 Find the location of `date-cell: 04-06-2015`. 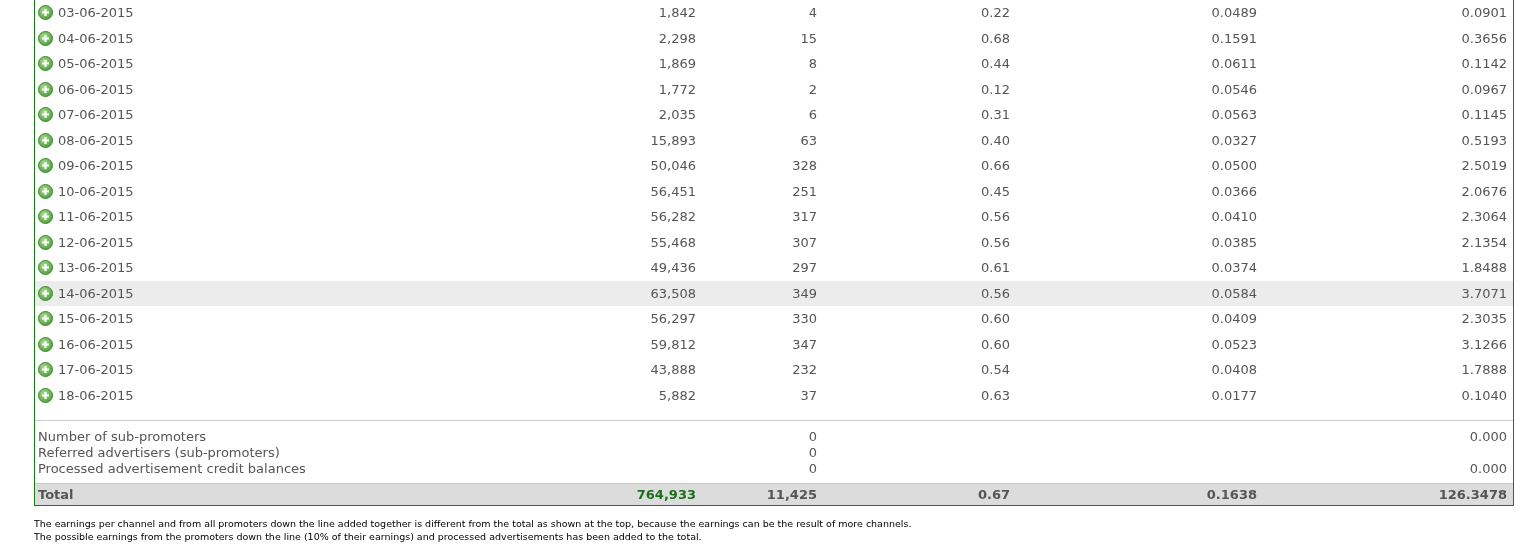

date-cell: 04-06-2015 is located at coordinates (96, 38).